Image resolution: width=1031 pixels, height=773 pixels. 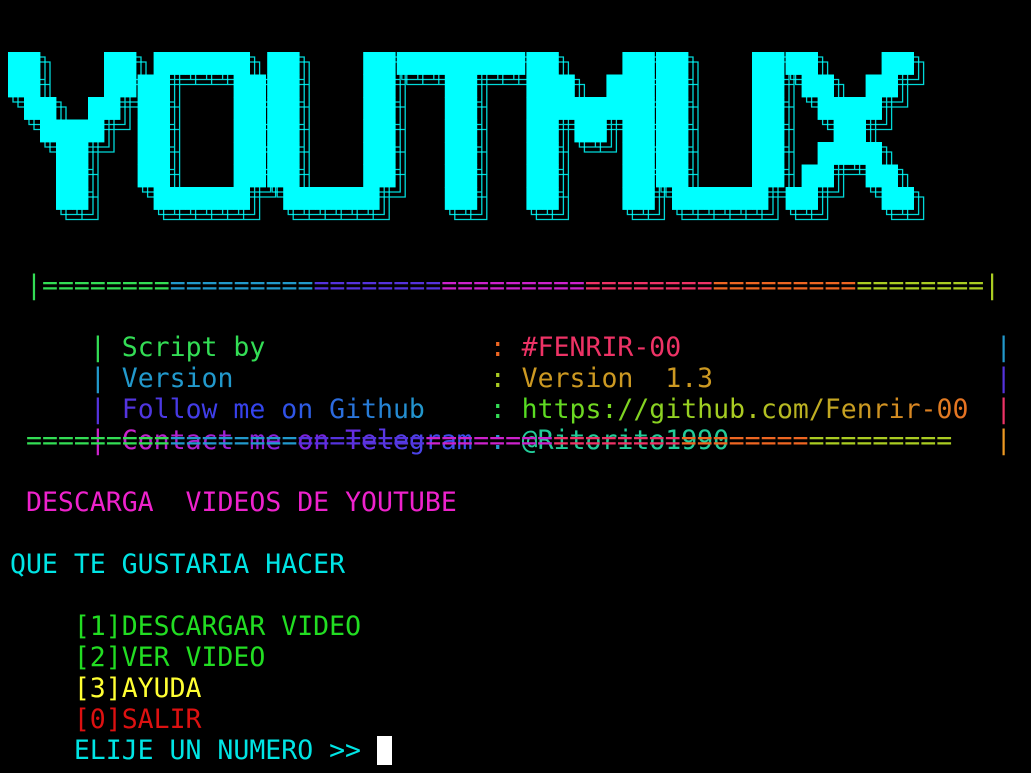 What do you see at coordinates (106, 704) in the screenshot?
I see `menu-option-exit: [0]SALIR` at bounding box center [106, 704].